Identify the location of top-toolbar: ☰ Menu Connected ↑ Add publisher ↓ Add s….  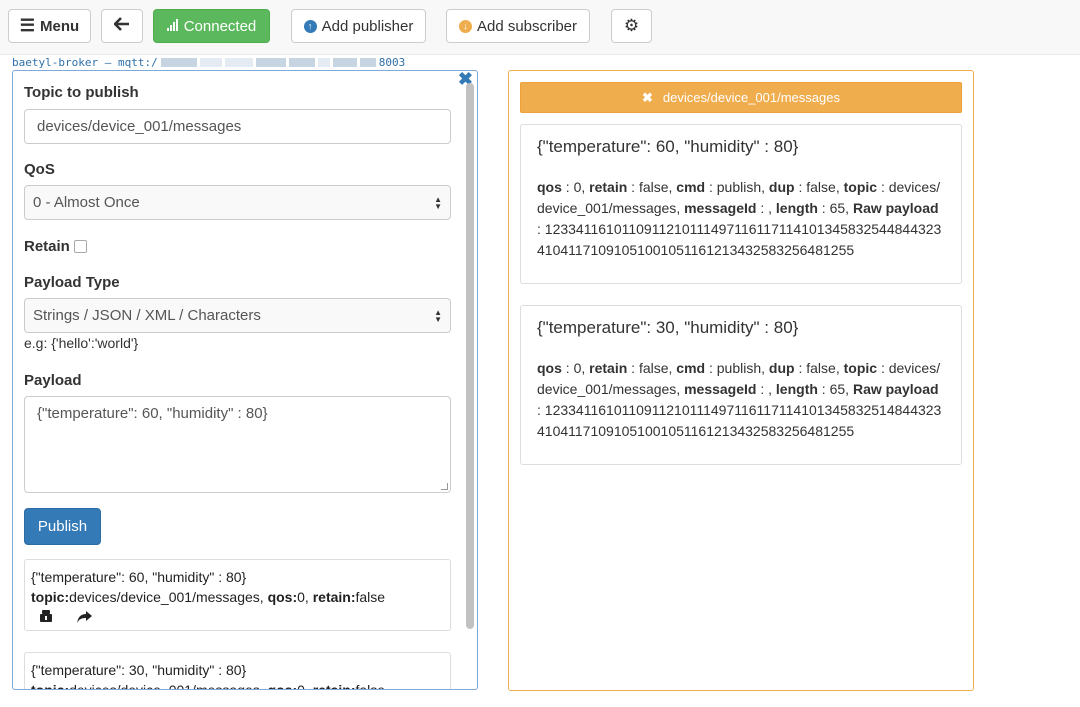
(540, 27).